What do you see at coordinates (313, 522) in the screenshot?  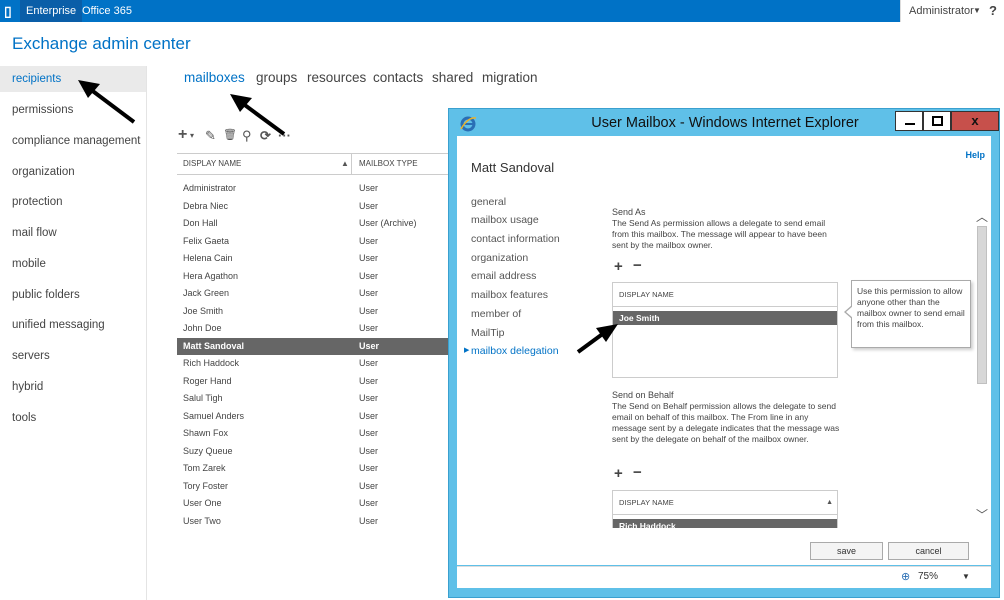 I see `table-row: User Two User` at bounding box center [313, 522].